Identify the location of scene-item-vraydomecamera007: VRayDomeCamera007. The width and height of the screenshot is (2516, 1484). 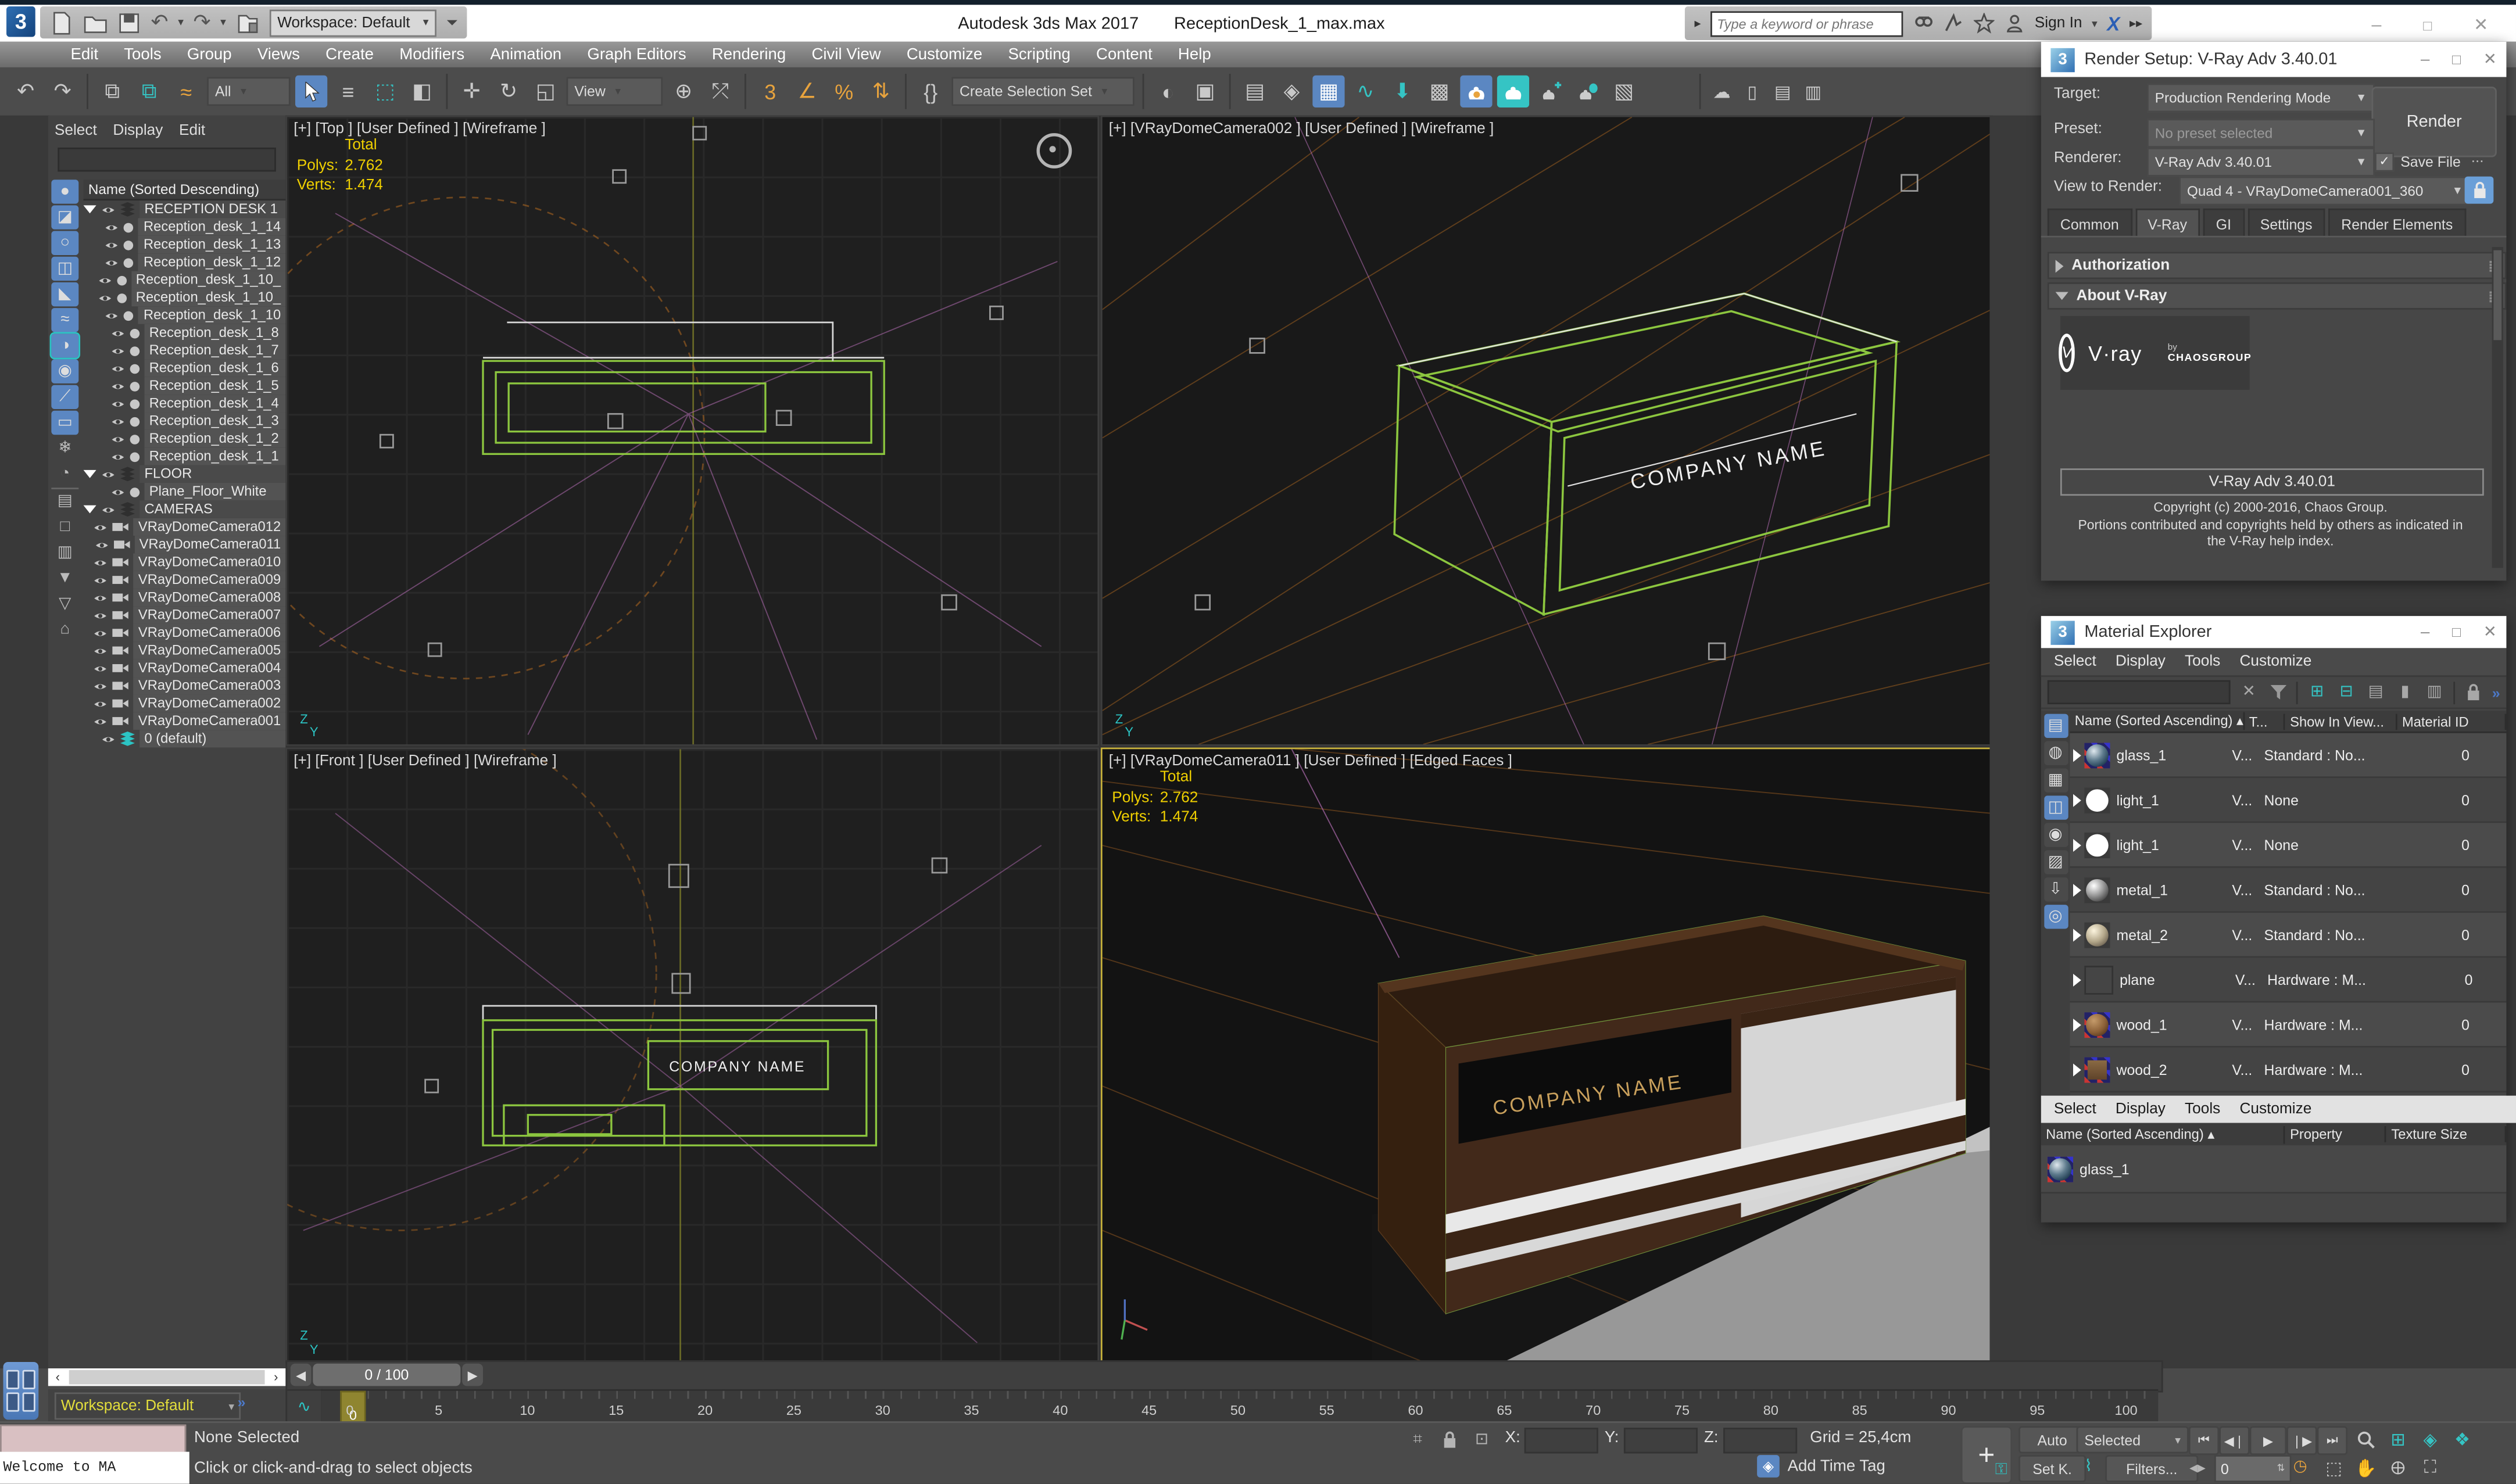
(185, 615).